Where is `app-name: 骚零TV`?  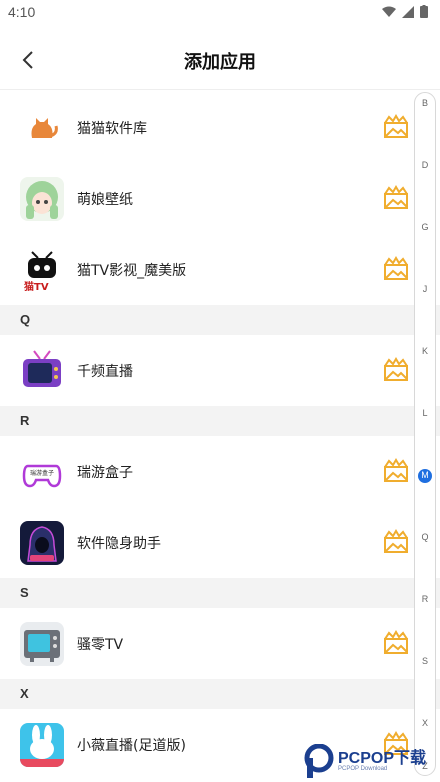
app-name: 骚零TV is located at coordinates (100, 645).